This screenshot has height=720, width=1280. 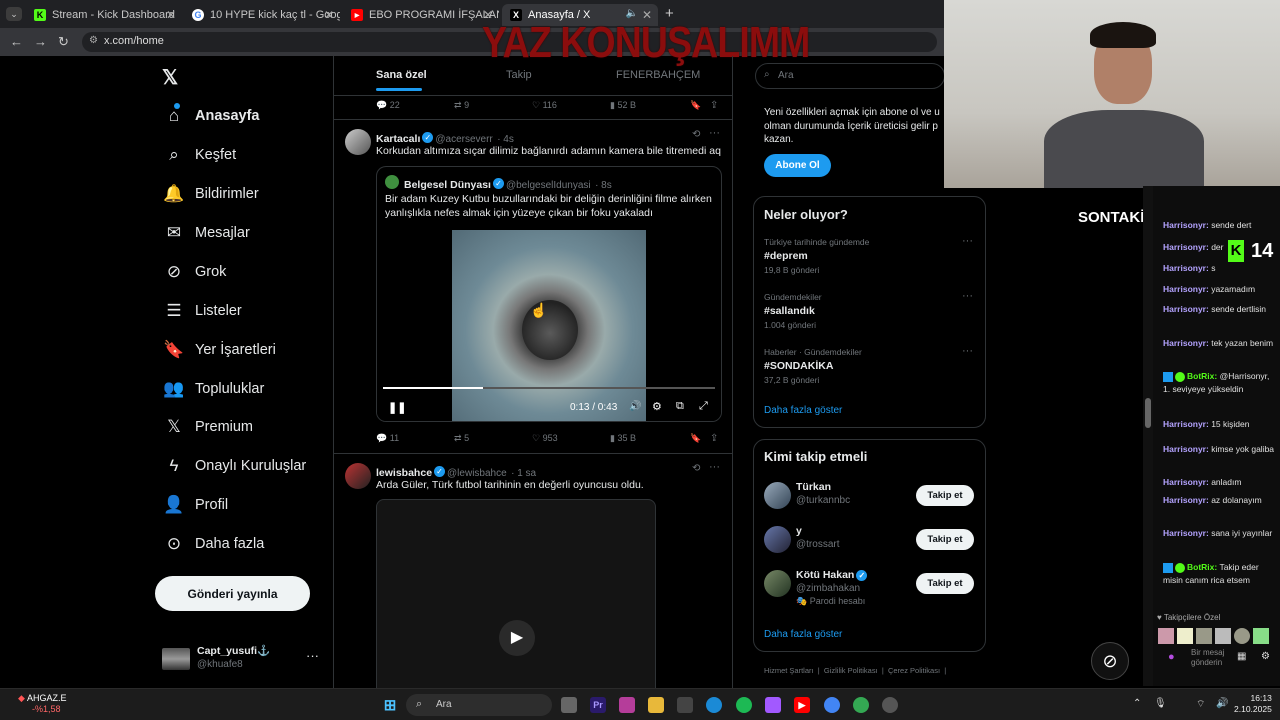 What do you see at coordinates (914, 670) in the screenshot?
I see `footer-link: Çerez Politikası` at bounding box center [914, 670].